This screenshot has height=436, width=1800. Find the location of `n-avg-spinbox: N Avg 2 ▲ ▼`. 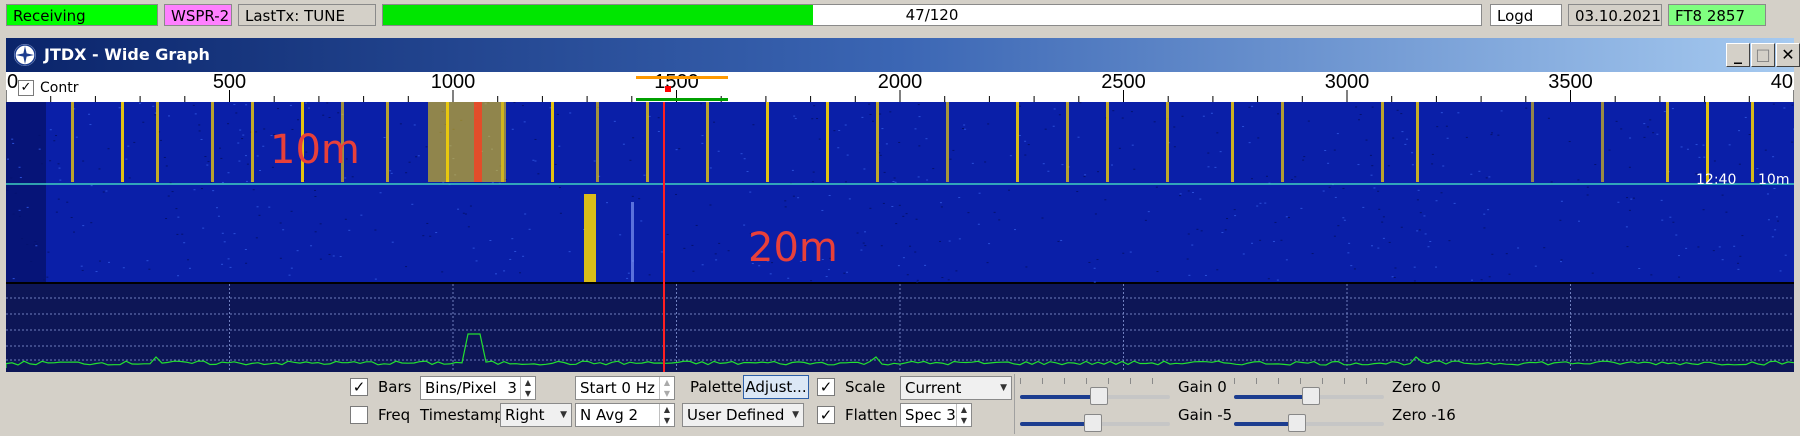

n-avg-spinbox: N Avg 2 ▲ ▼ is located at coordinates (625, 415).